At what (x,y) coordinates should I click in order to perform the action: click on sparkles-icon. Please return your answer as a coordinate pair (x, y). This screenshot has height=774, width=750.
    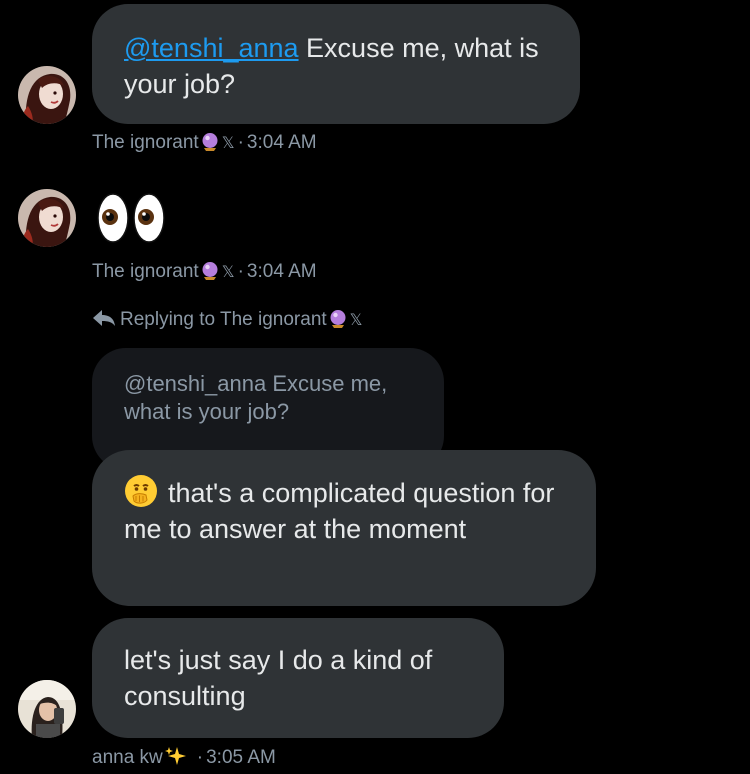
    Looking at the image, I should click on (175, 756).